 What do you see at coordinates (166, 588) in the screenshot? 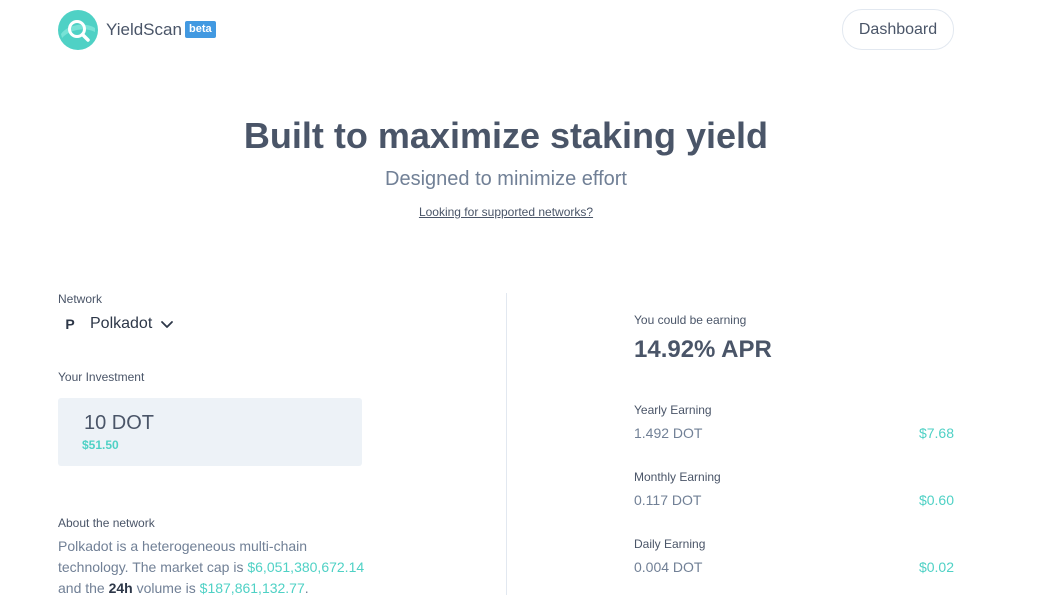
I see `about-text-part: volume is` at bounding box center [166, 588].